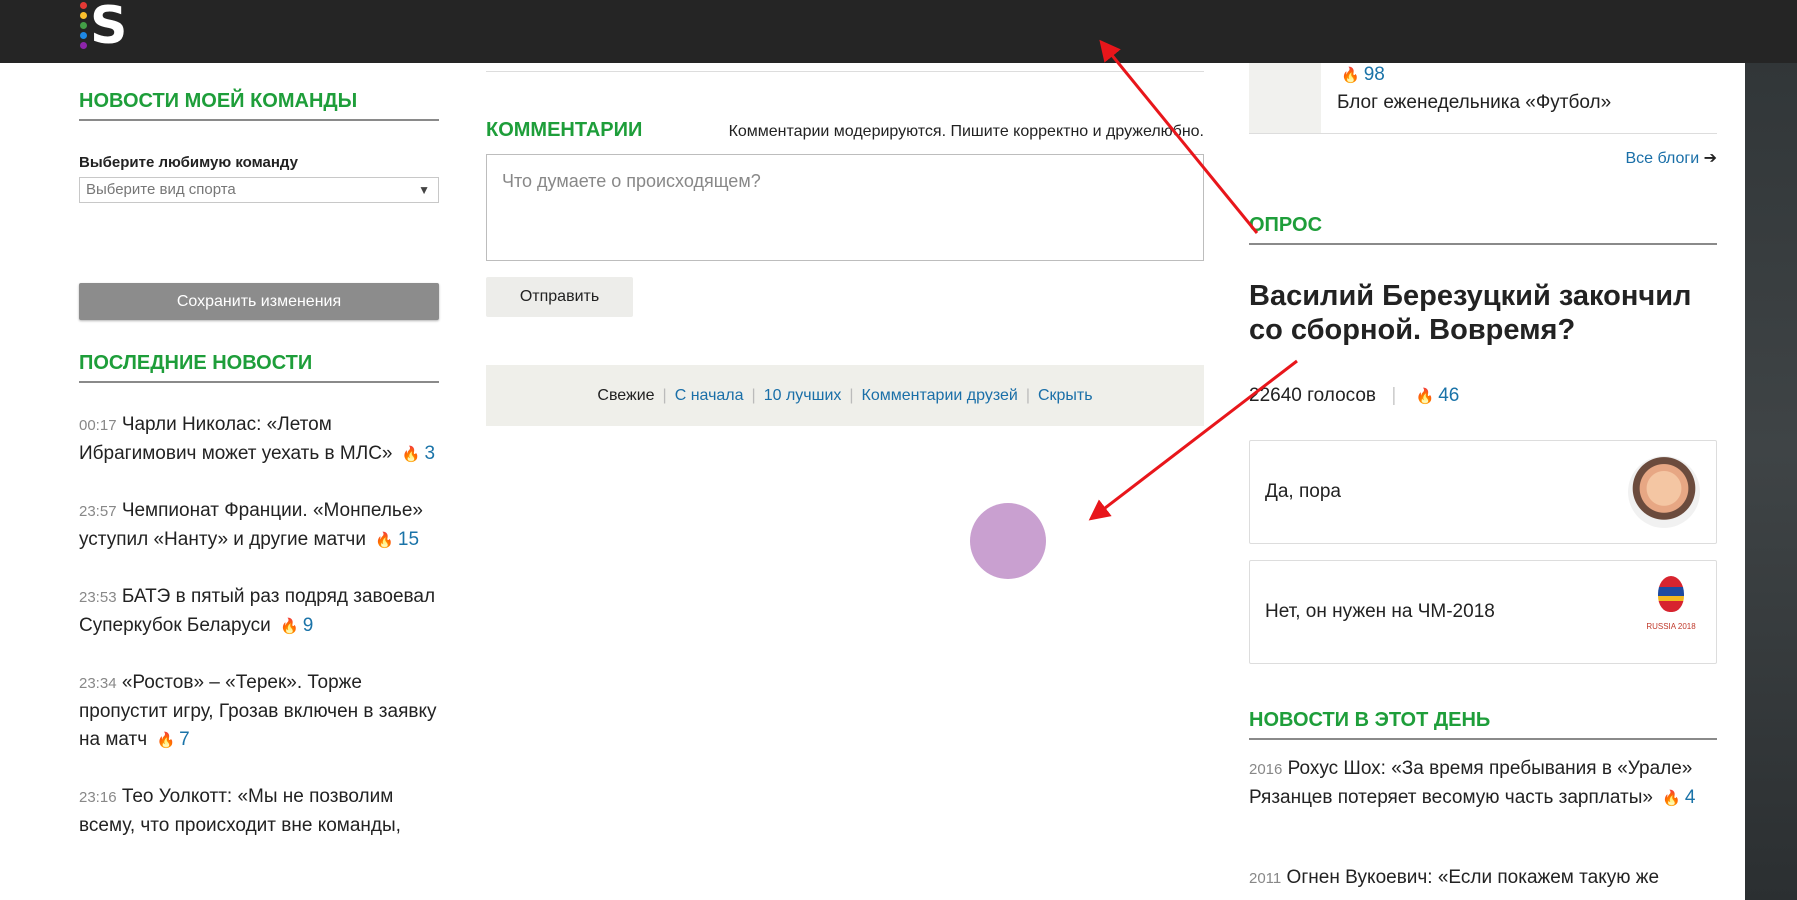  I want to click on news-time: 23:16, so click(98, 797).